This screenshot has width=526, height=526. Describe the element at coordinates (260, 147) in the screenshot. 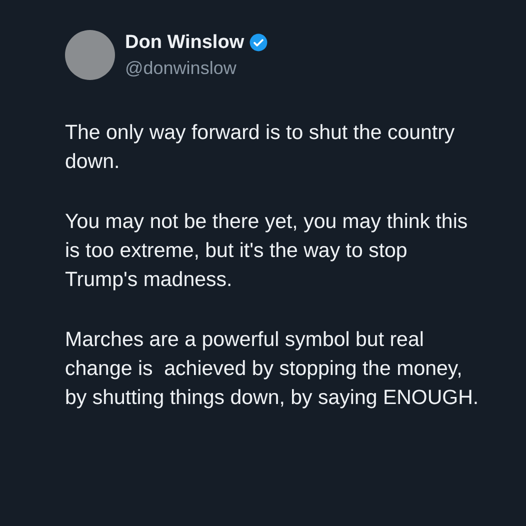

I see `post-paragraph: The only way forward is to shut the country down.` at that location.